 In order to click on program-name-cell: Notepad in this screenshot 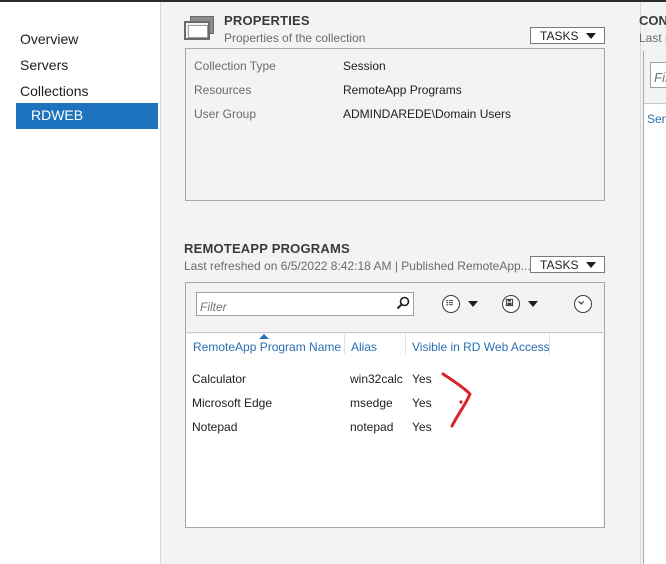, I will do `click(215, 427)`.